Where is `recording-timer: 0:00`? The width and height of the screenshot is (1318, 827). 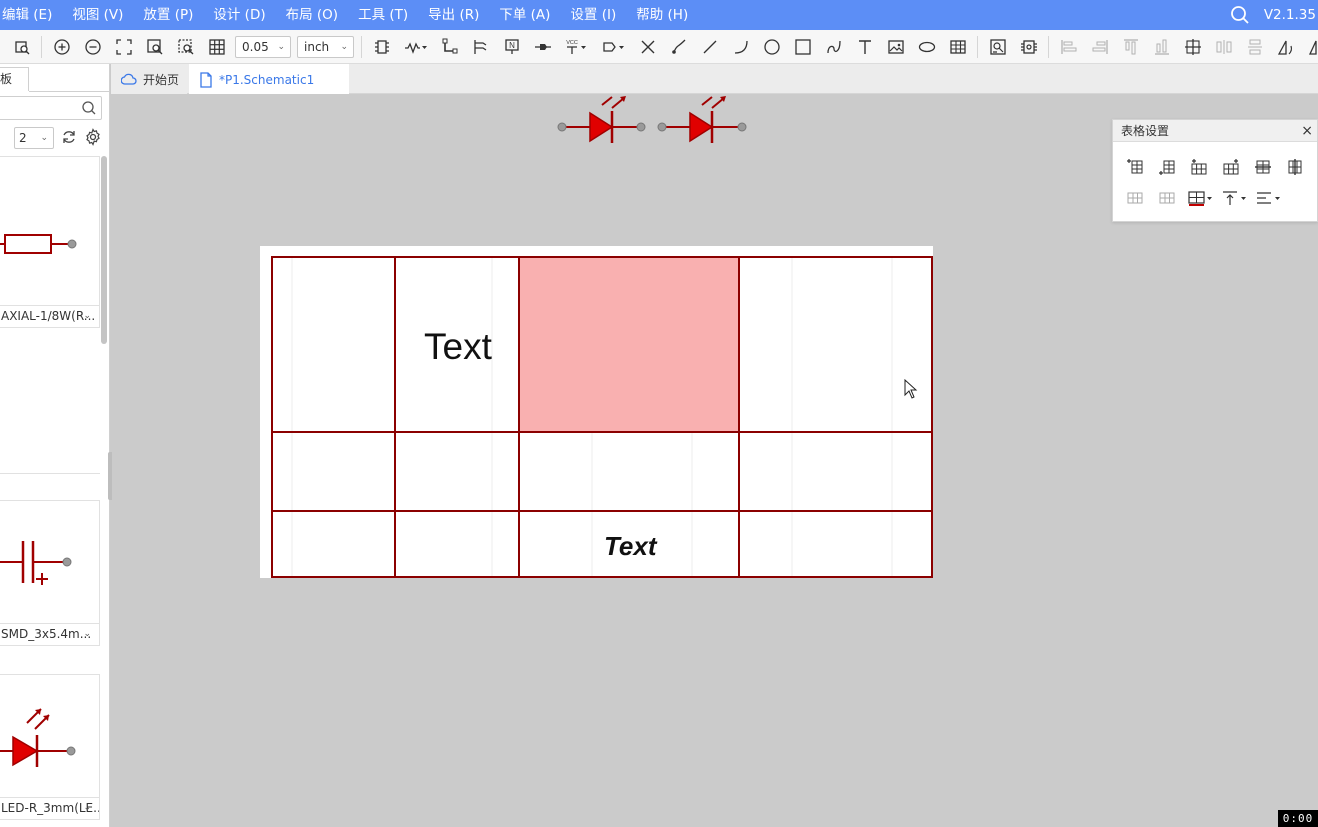
recording-timer: 0:00 is located at coordinates (1298, 818).